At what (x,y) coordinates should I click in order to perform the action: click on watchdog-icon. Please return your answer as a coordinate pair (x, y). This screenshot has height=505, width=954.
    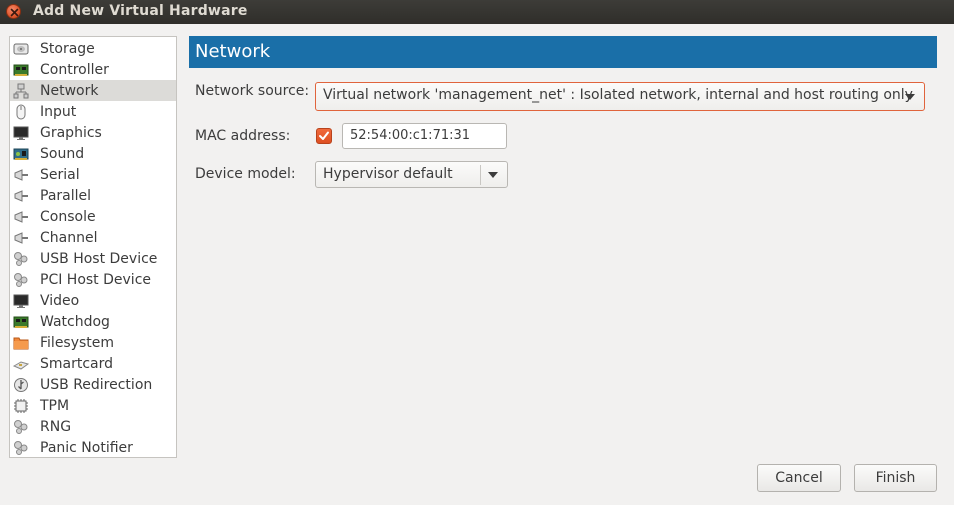
    Looking at the image, I should click on (21, 322).